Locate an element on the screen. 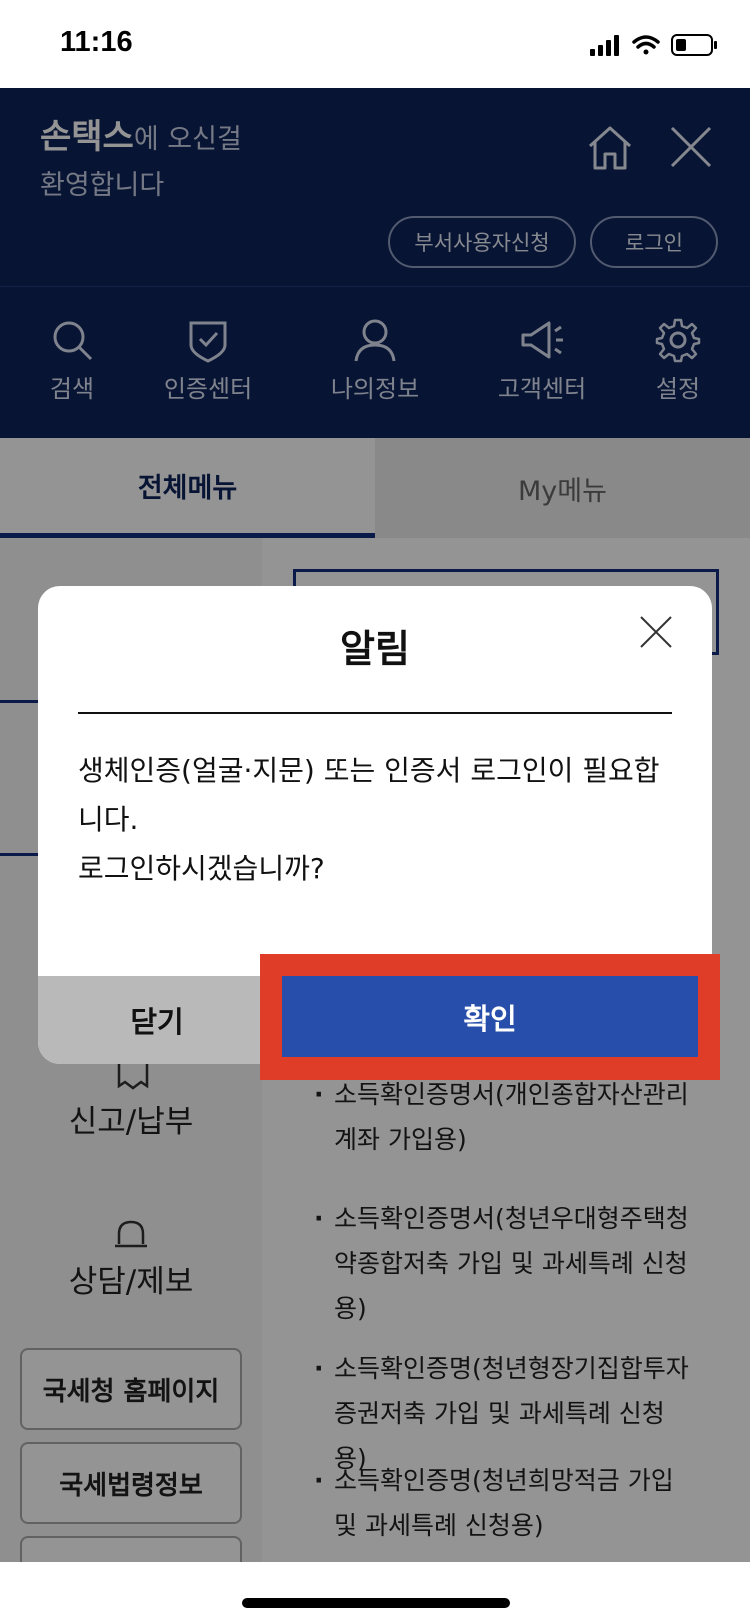  wifi-icon is located at coordinates (646, 45).